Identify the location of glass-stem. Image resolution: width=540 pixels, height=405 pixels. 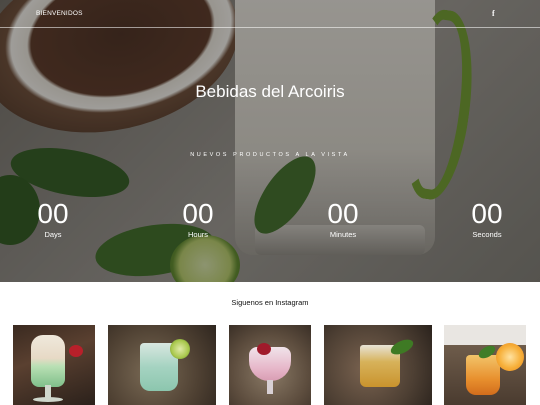
(270, 387).